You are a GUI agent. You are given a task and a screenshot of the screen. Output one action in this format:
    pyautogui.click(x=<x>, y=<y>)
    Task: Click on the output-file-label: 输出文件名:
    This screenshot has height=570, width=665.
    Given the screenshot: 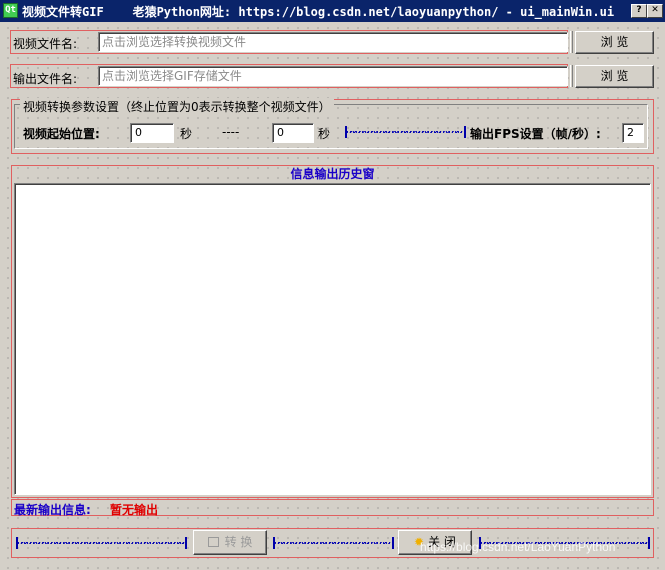 What is the action you would take?
    pyautogui.click(x=45, y=79)
    